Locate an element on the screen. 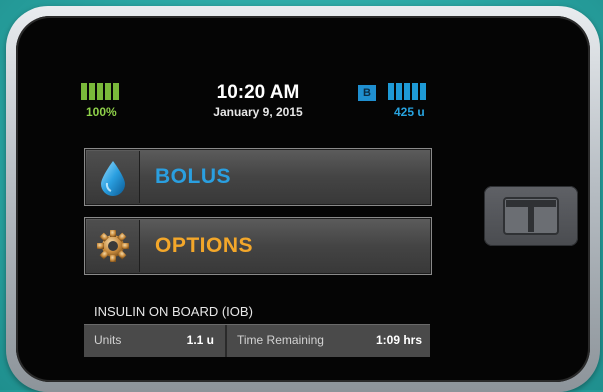  bolus-label: BOLUS is located at coordinates (193, 176).